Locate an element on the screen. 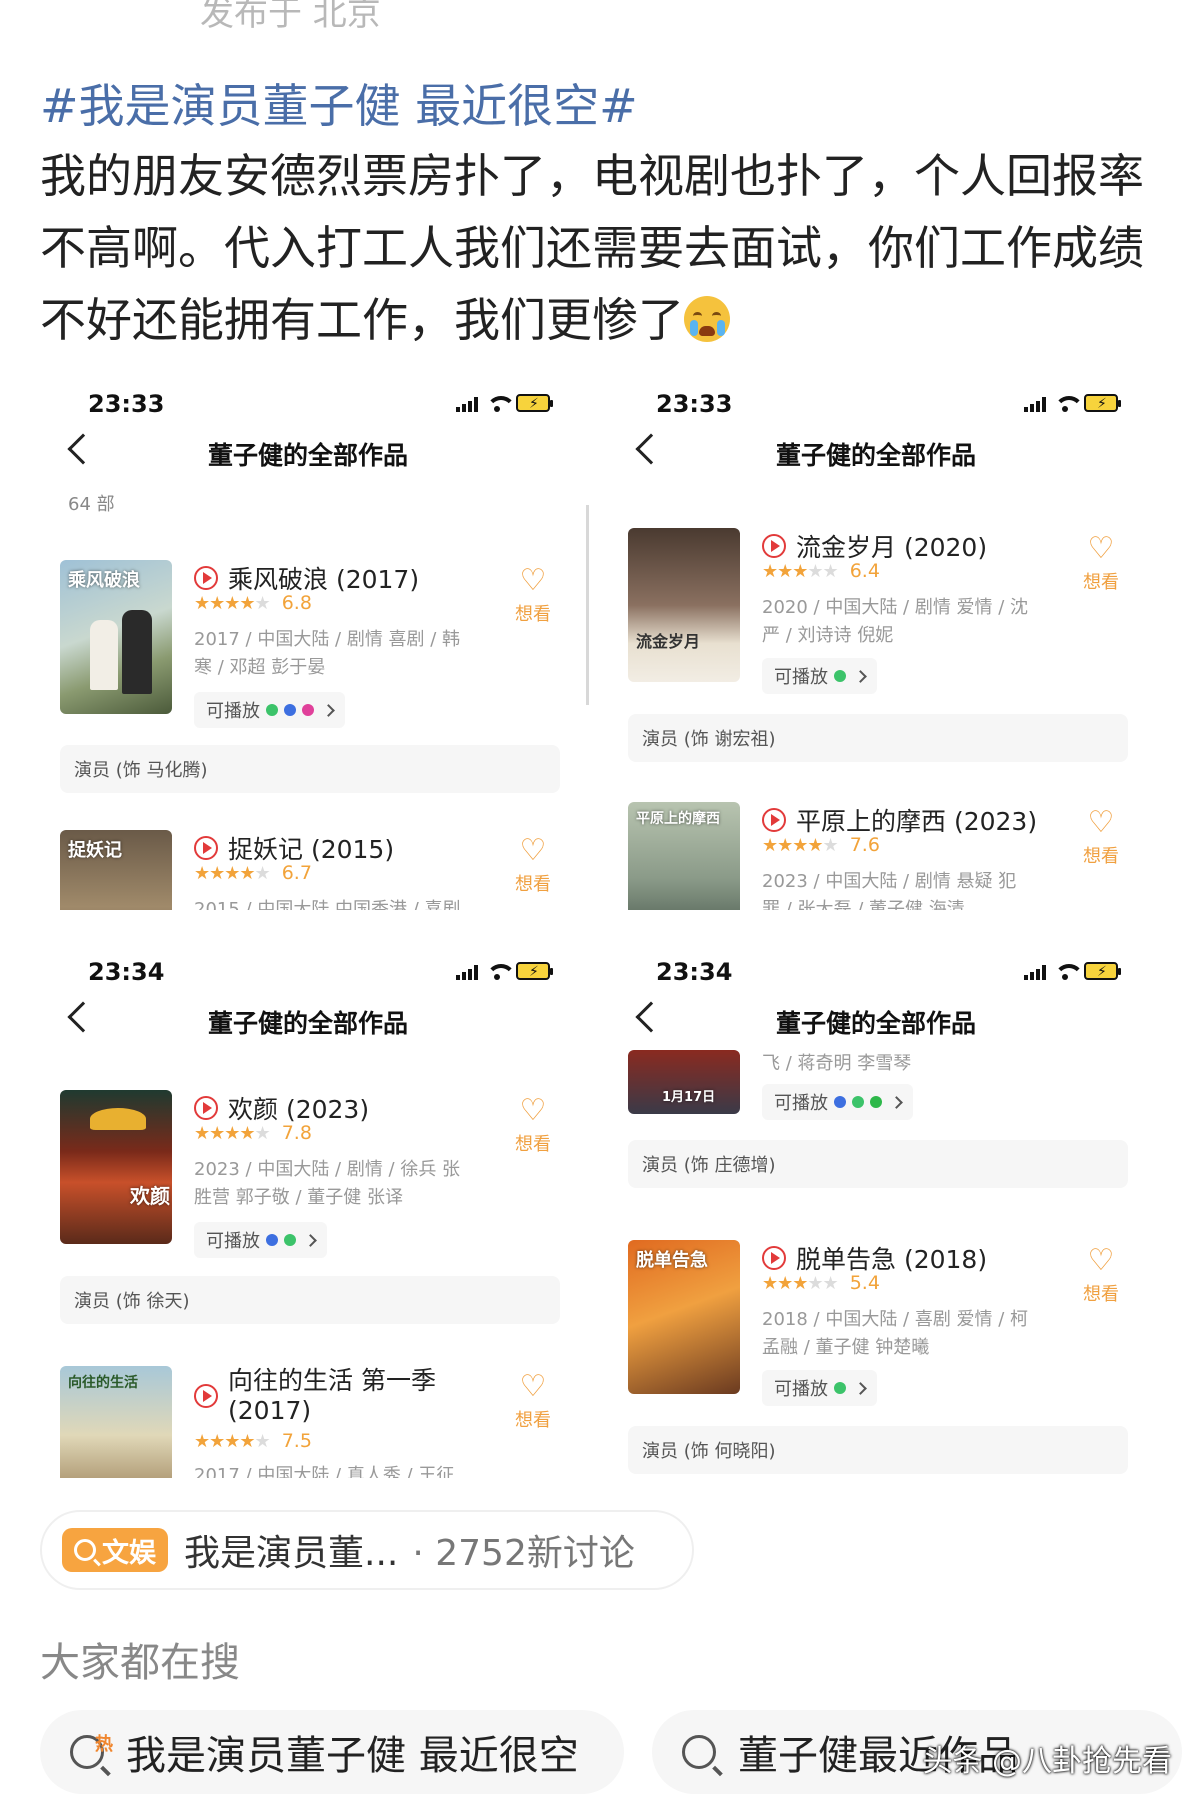 Image resolution: width=1198 pixels, height=1800 pixels. search-suggestion-text: 我是演员董子健 最近很空 is located at coordinates (352, 1756).